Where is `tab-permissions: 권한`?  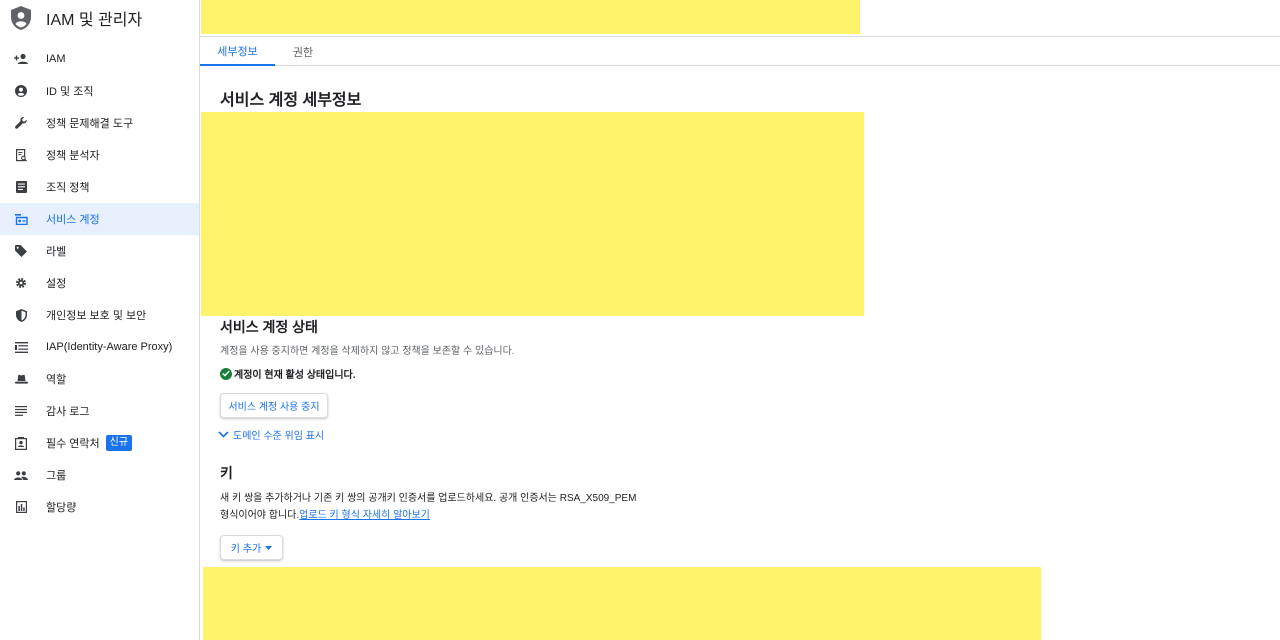
tab-permissions: 권한 is located at coordinates (303, 51).